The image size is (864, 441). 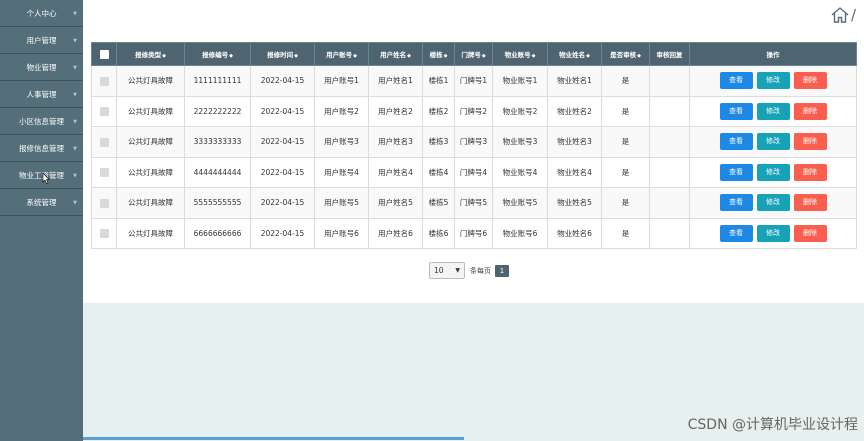 I want to click on table-cell: 楼栋5, so click(x=438, y=203).